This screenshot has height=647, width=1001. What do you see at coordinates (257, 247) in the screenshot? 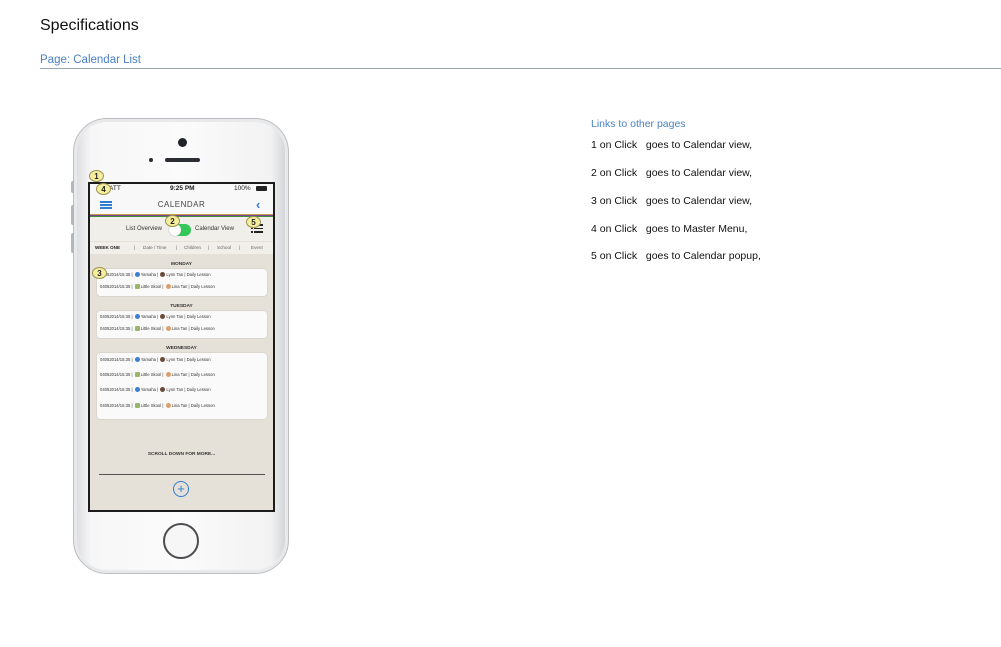
I see `filter-event: Event` at bounding box center [257, 247].